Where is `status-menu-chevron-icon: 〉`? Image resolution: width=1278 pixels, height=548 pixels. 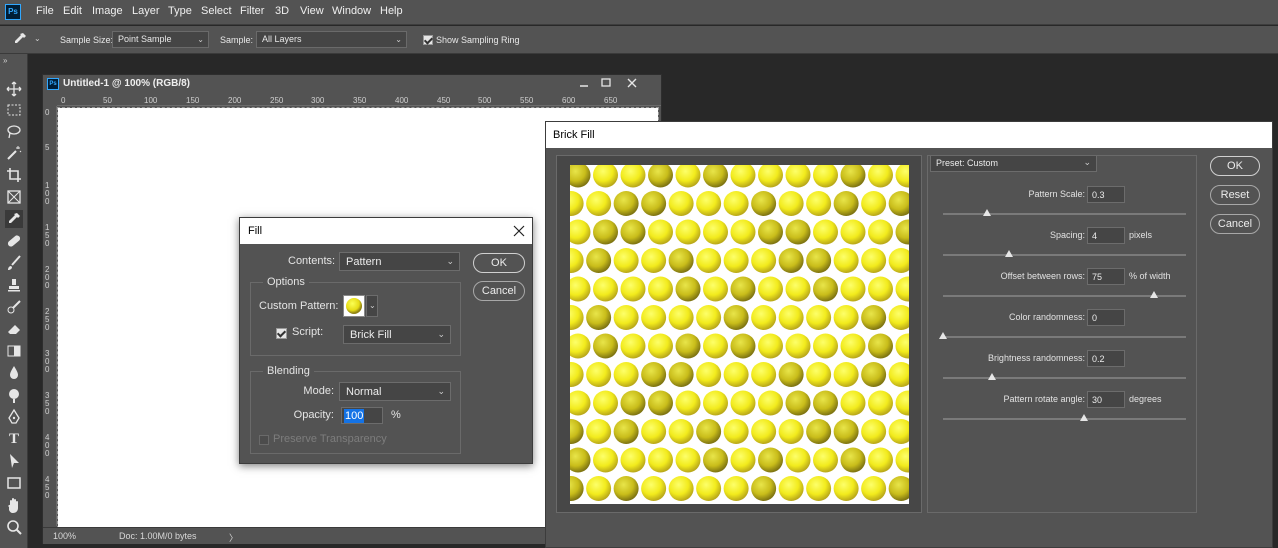 status-menu-chevron-icon: 〉 is located at coordinates (233, 537).